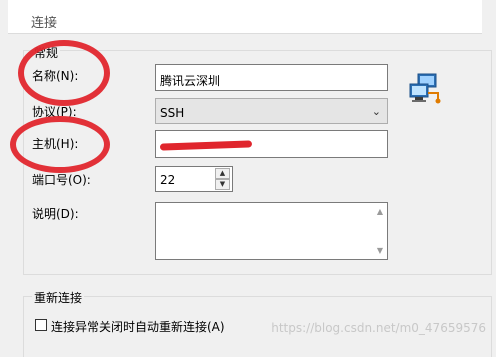 Image resolution: width=496 pixels, height=357 pixels. I want to click on description-textarea: ▲ ▼, so click(271, 231).